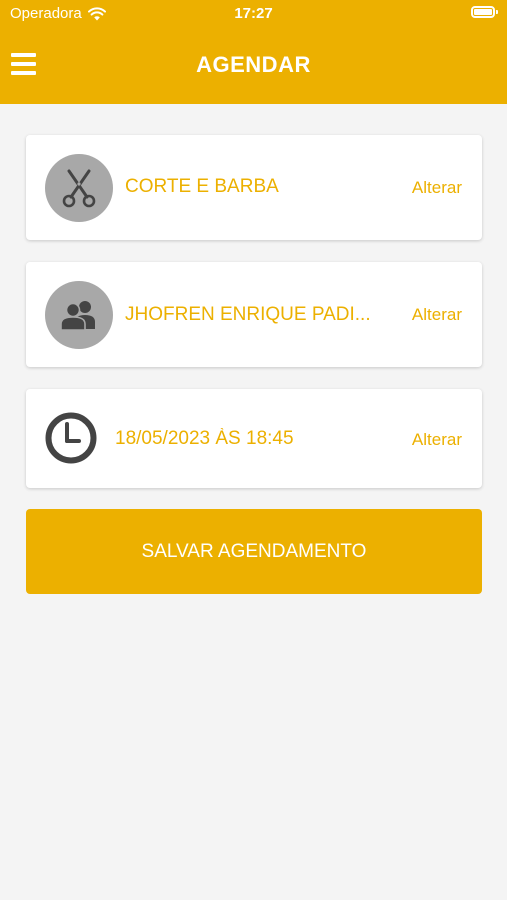  I want to click on save-appointment-button: SALVAR AGENDAMENTO, so click(254, 551).